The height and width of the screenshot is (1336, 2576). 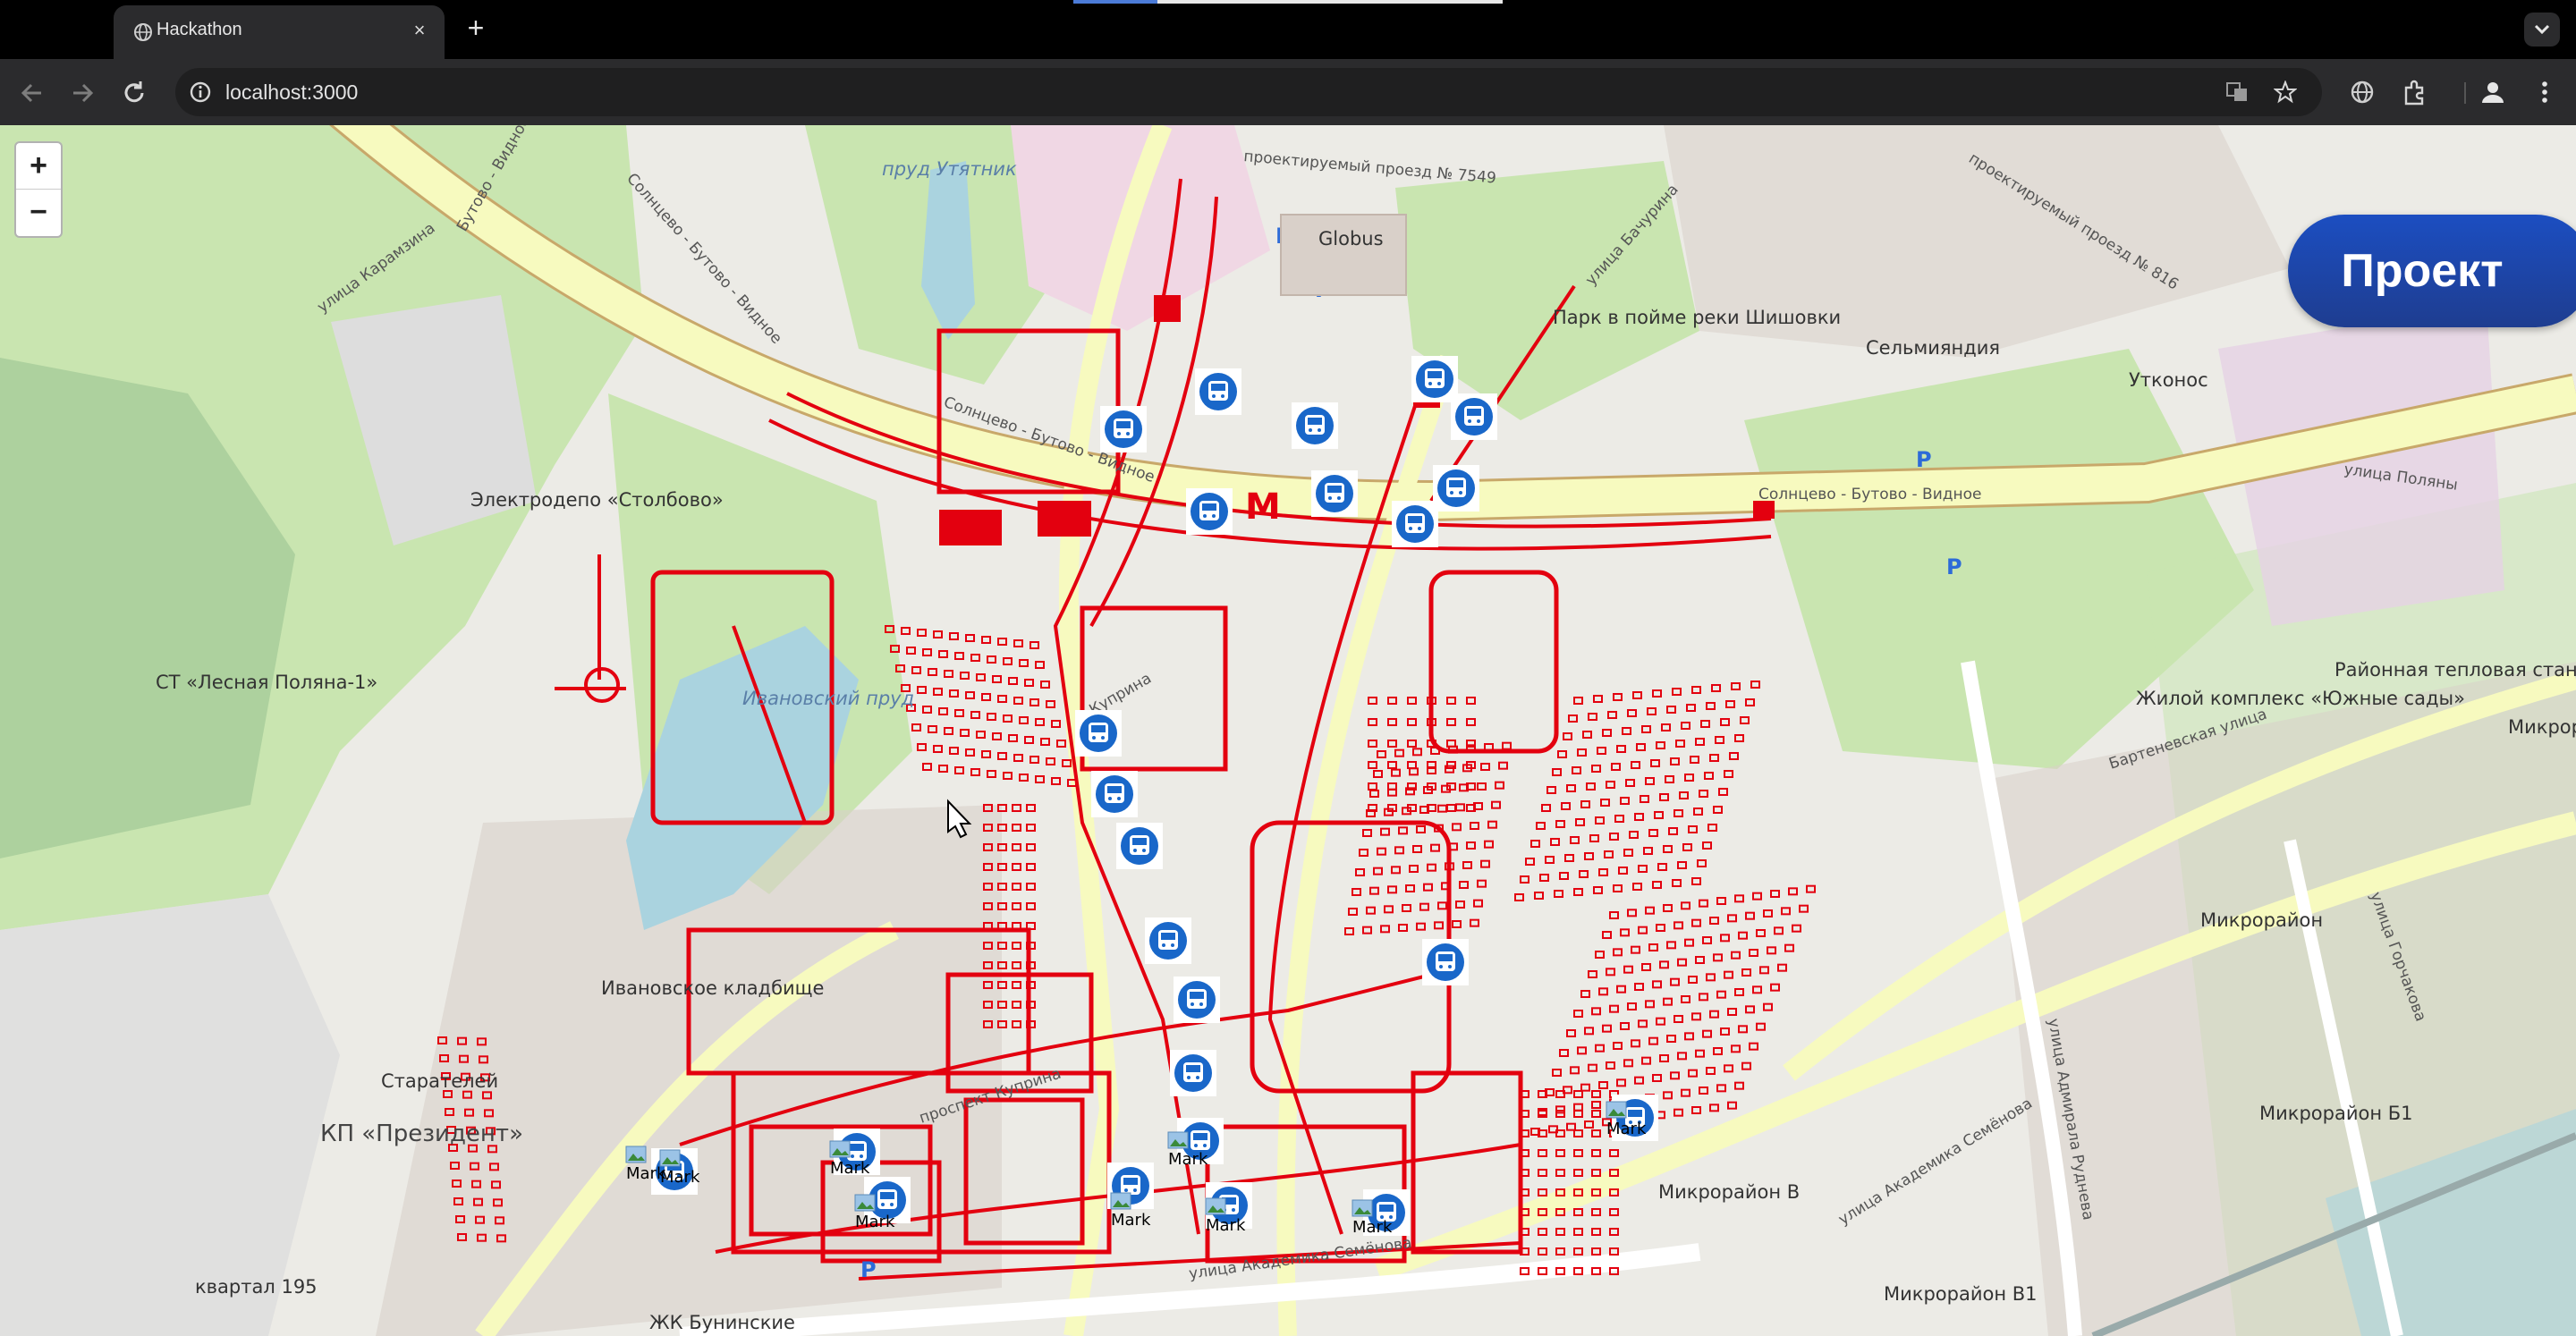 What do you see at coordinates (1263, 507) in the screenshot?
I see `metro-icon: M` at bounding box center [1263, 507].